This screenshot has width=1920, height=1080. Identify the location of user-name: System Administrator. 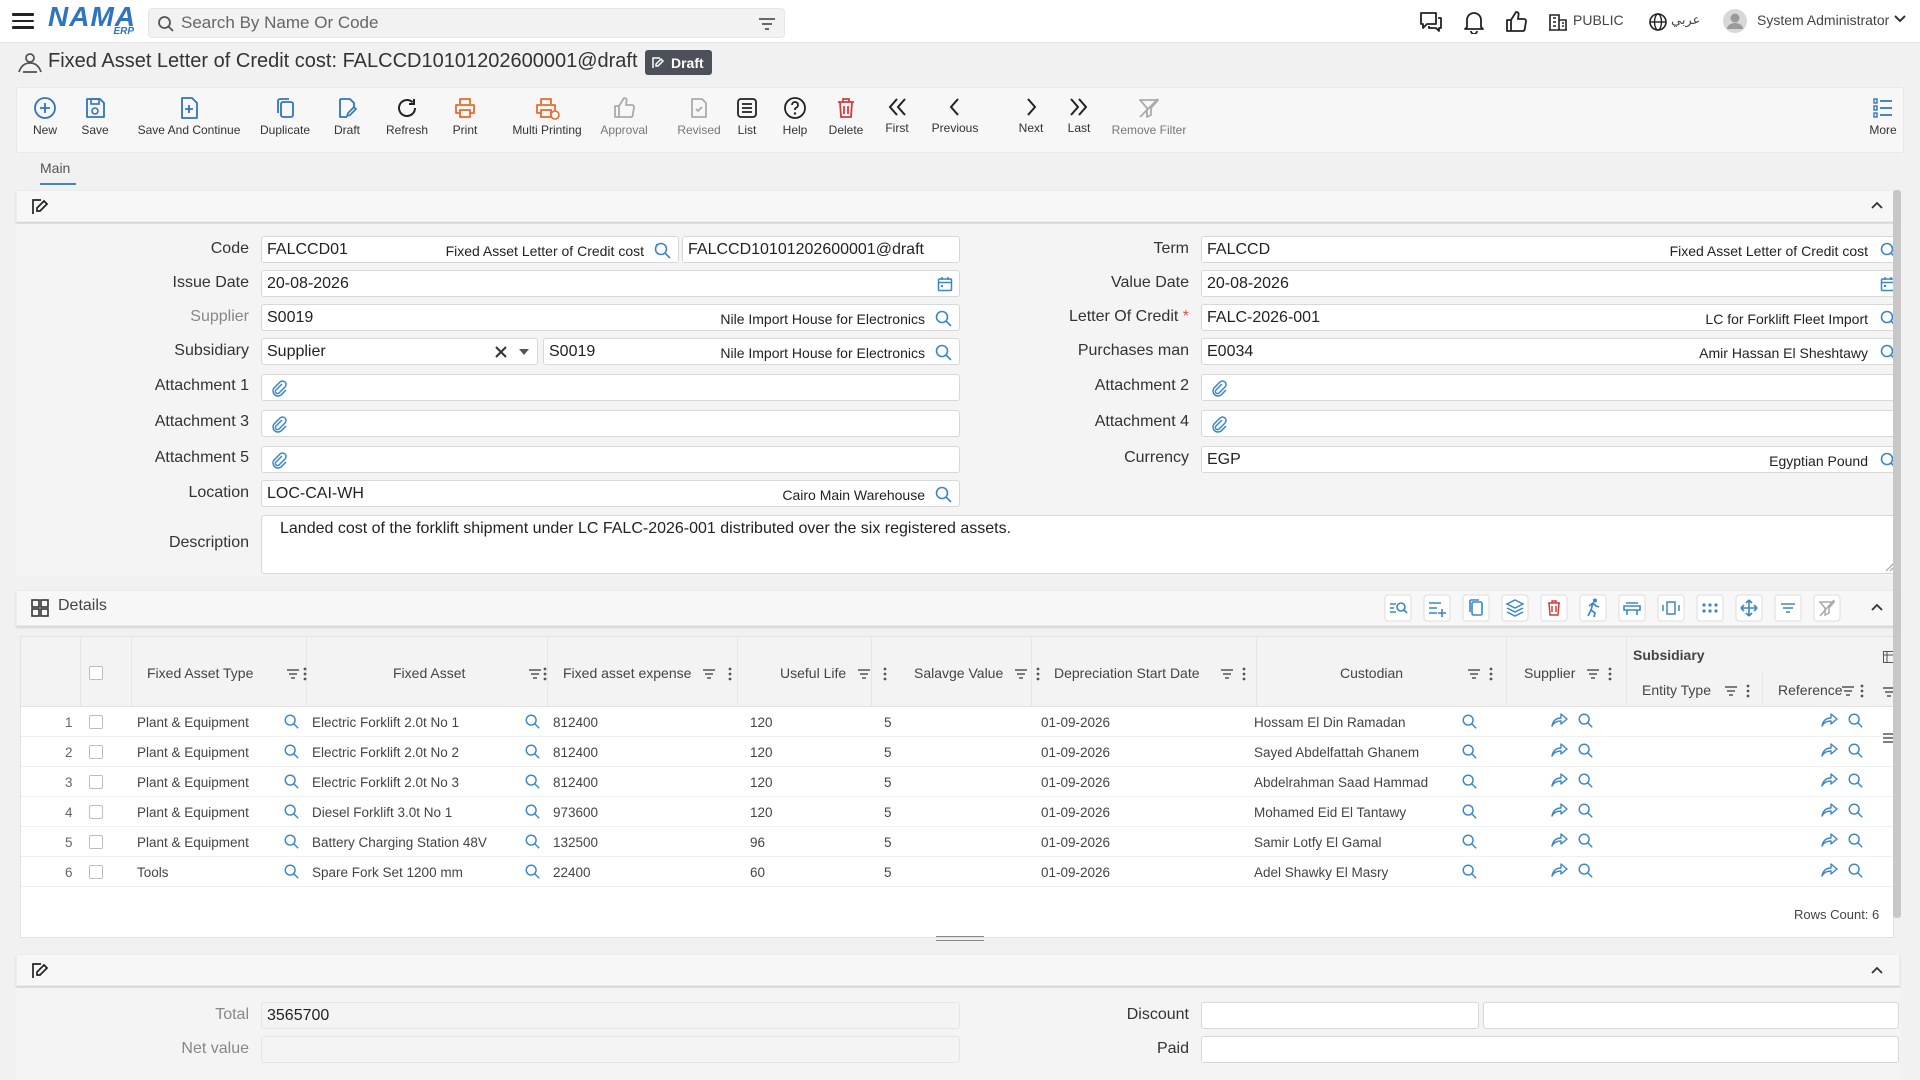
(1823, 20).